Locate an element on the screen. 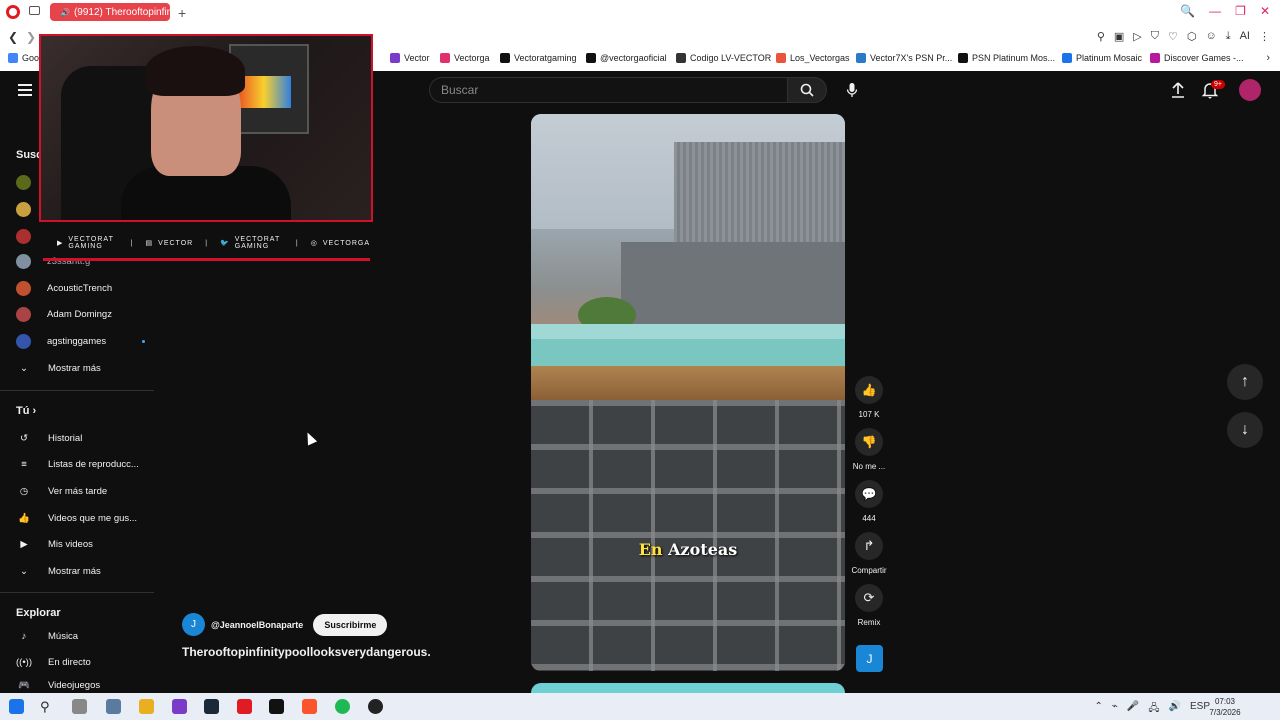  like-action: 👍 107 K is located at coordinates (869, 397).